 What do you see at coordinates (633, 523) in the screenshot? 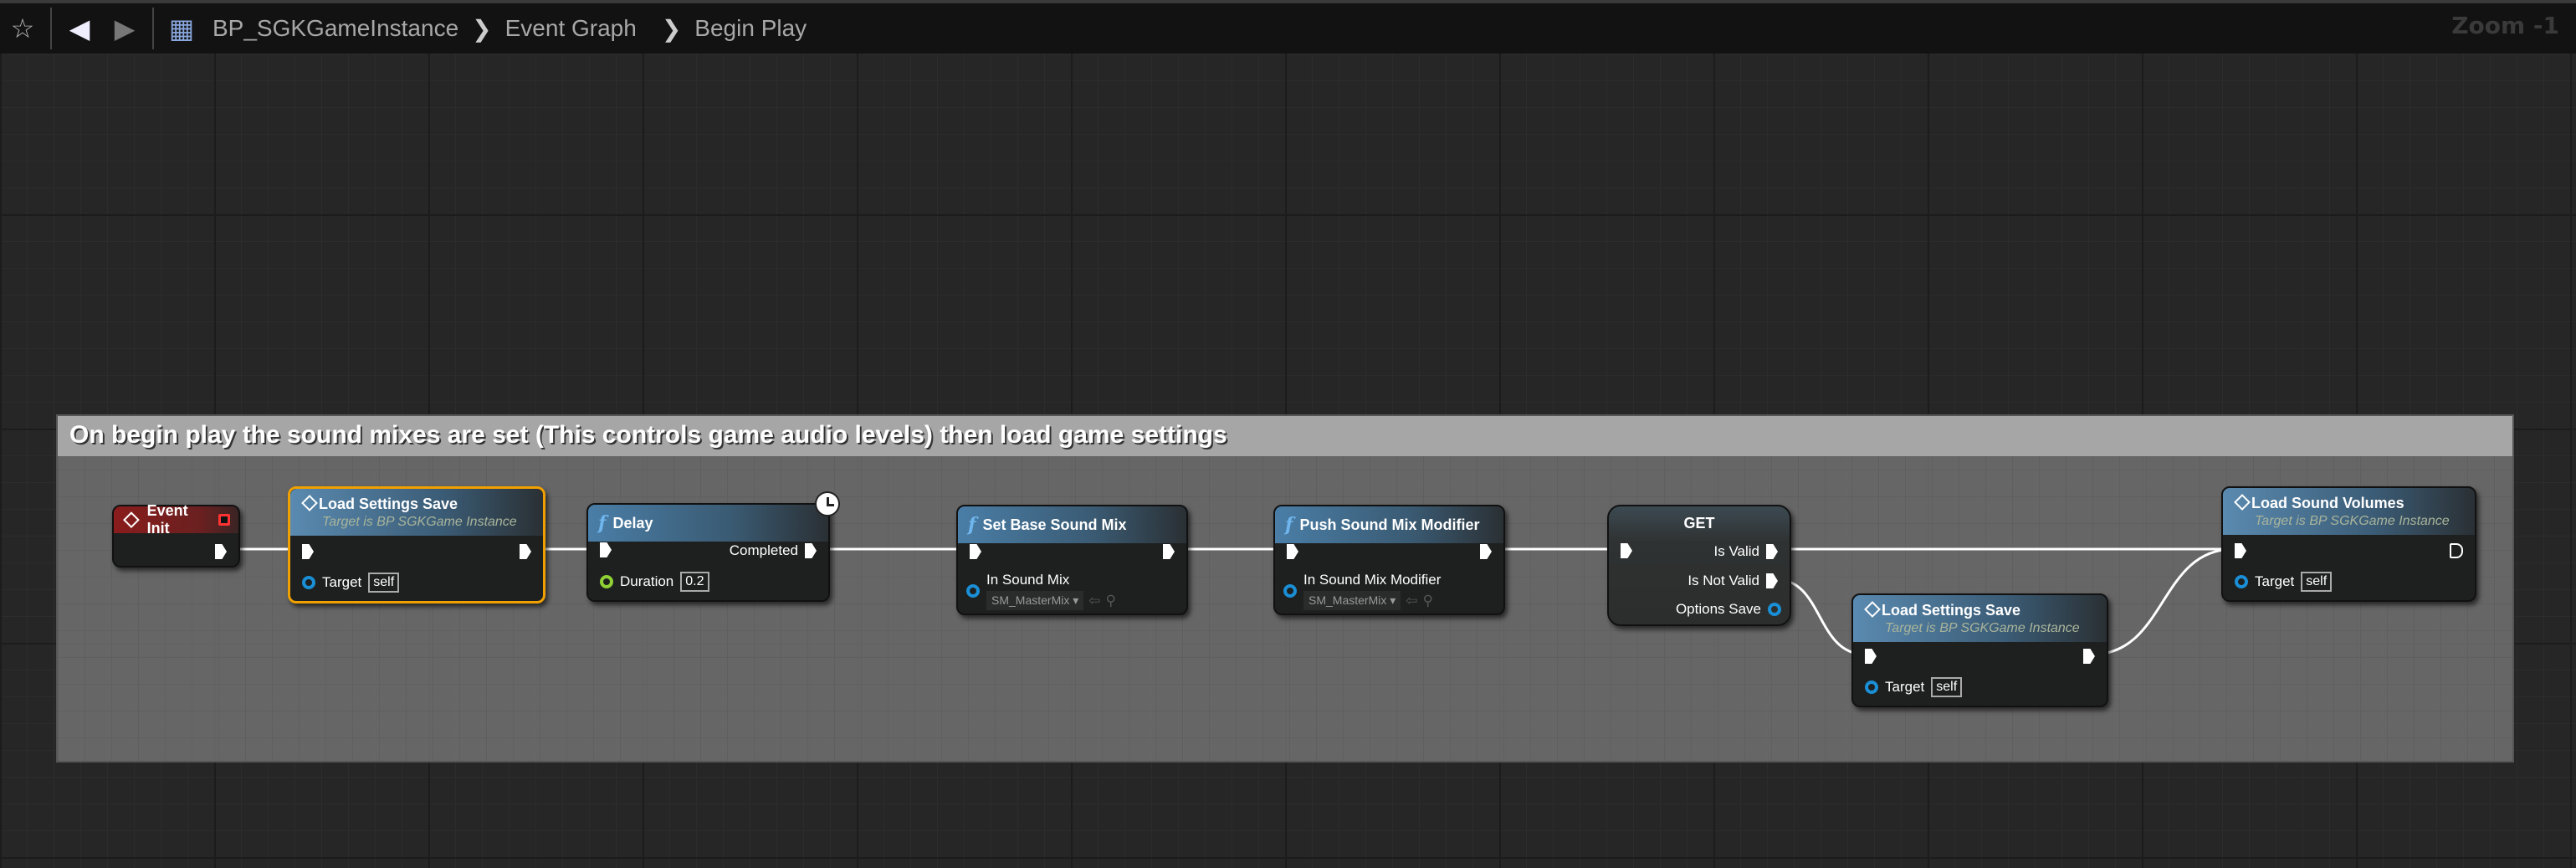
I see `node-title: Delay` at bounding box center [633, 523].